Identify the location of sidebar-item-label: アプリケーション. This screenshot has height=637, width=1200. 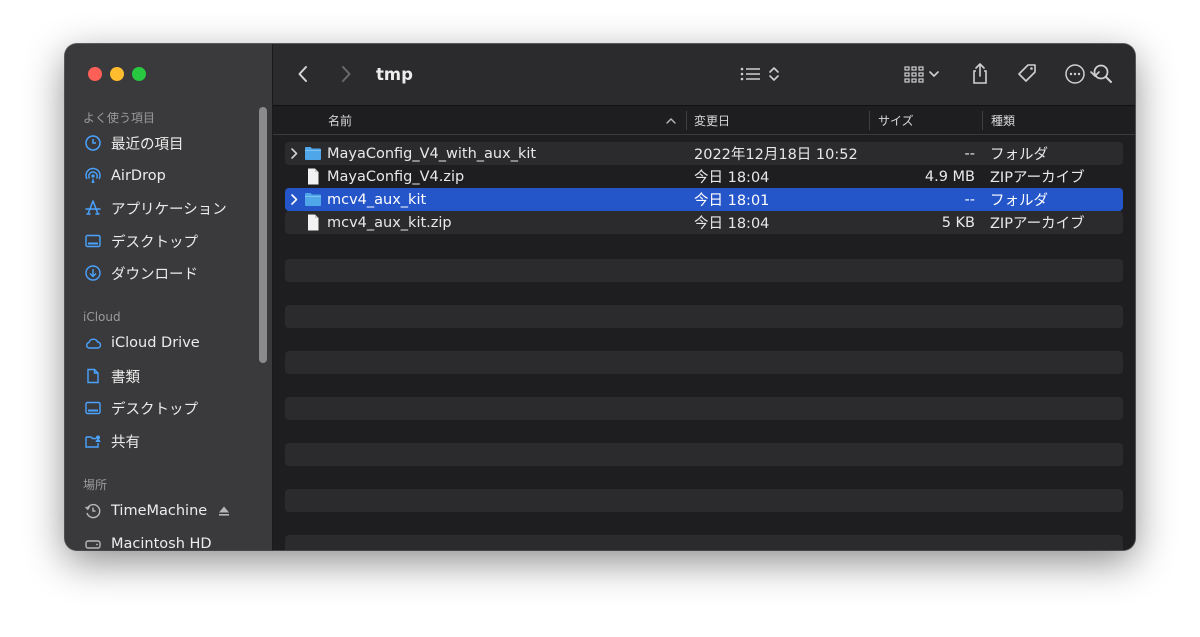
(169, 209).